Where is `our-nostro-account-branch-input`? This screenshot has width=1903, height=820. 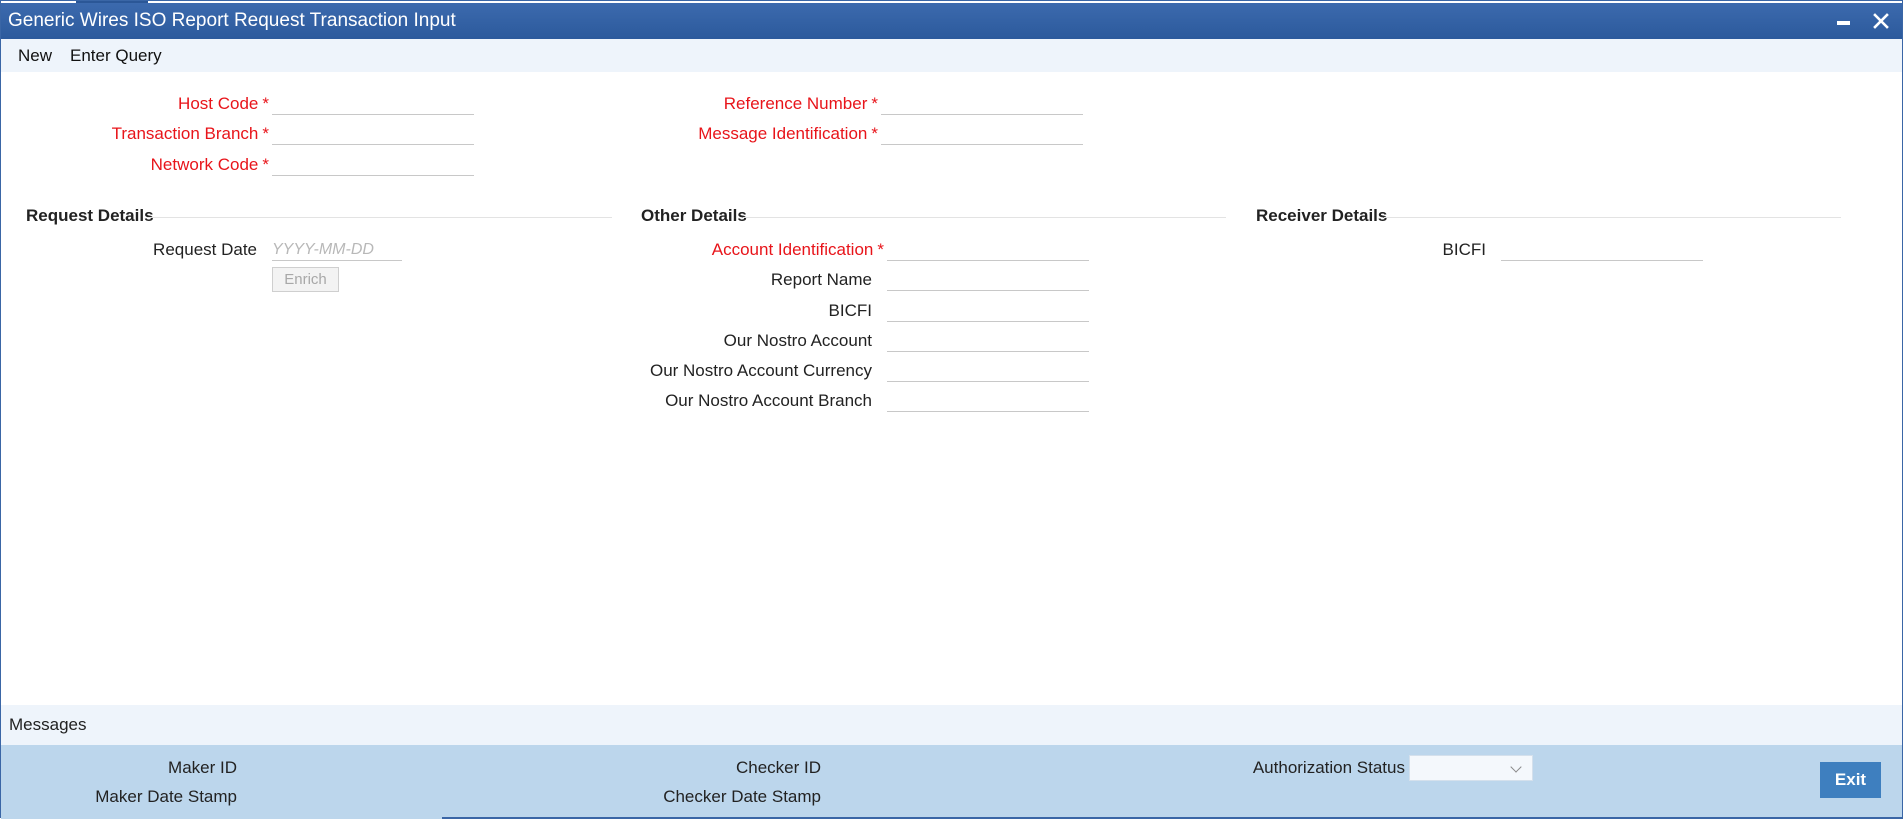
our-nostro-account-branch-input is located at coordinates (988, 401).